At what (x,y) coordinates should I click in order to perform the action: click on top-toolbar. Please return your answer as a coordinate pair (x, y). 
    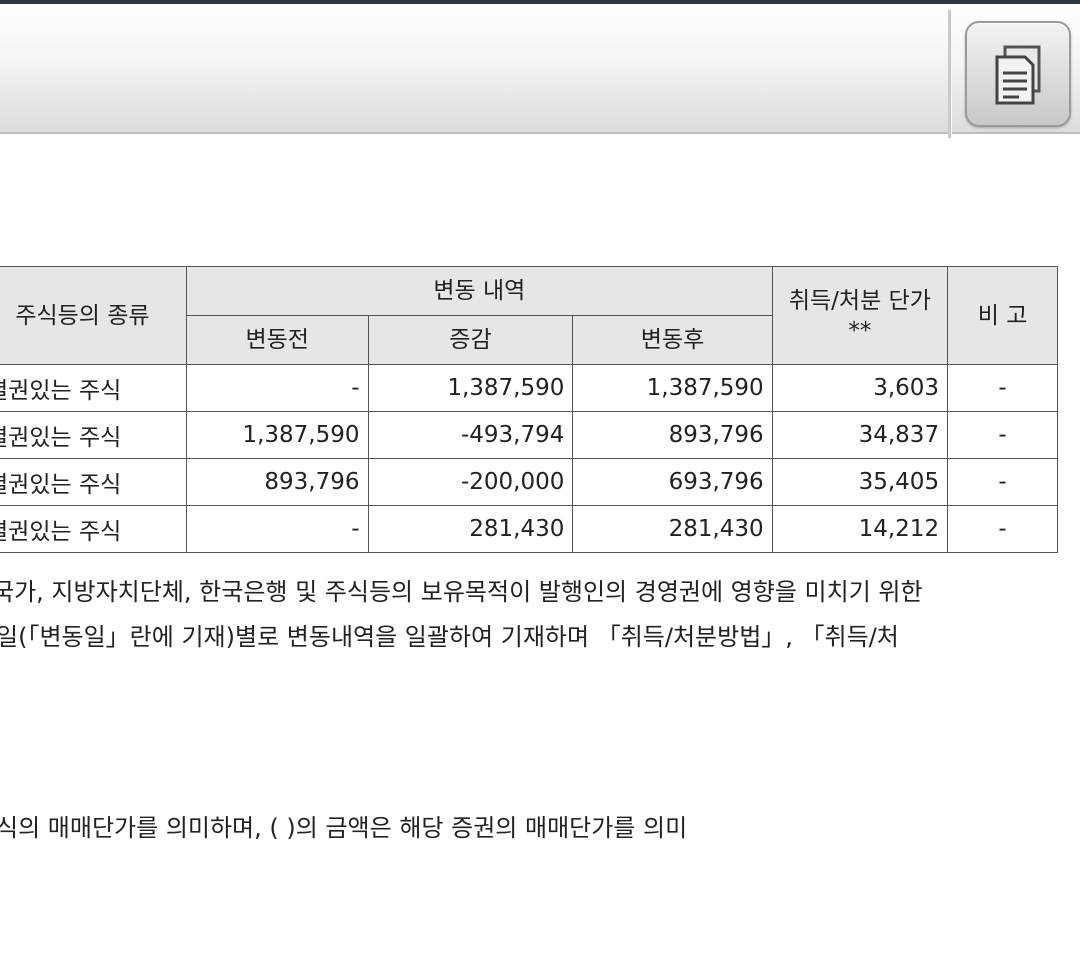
    Looking at the image, I should click on (540, 69).